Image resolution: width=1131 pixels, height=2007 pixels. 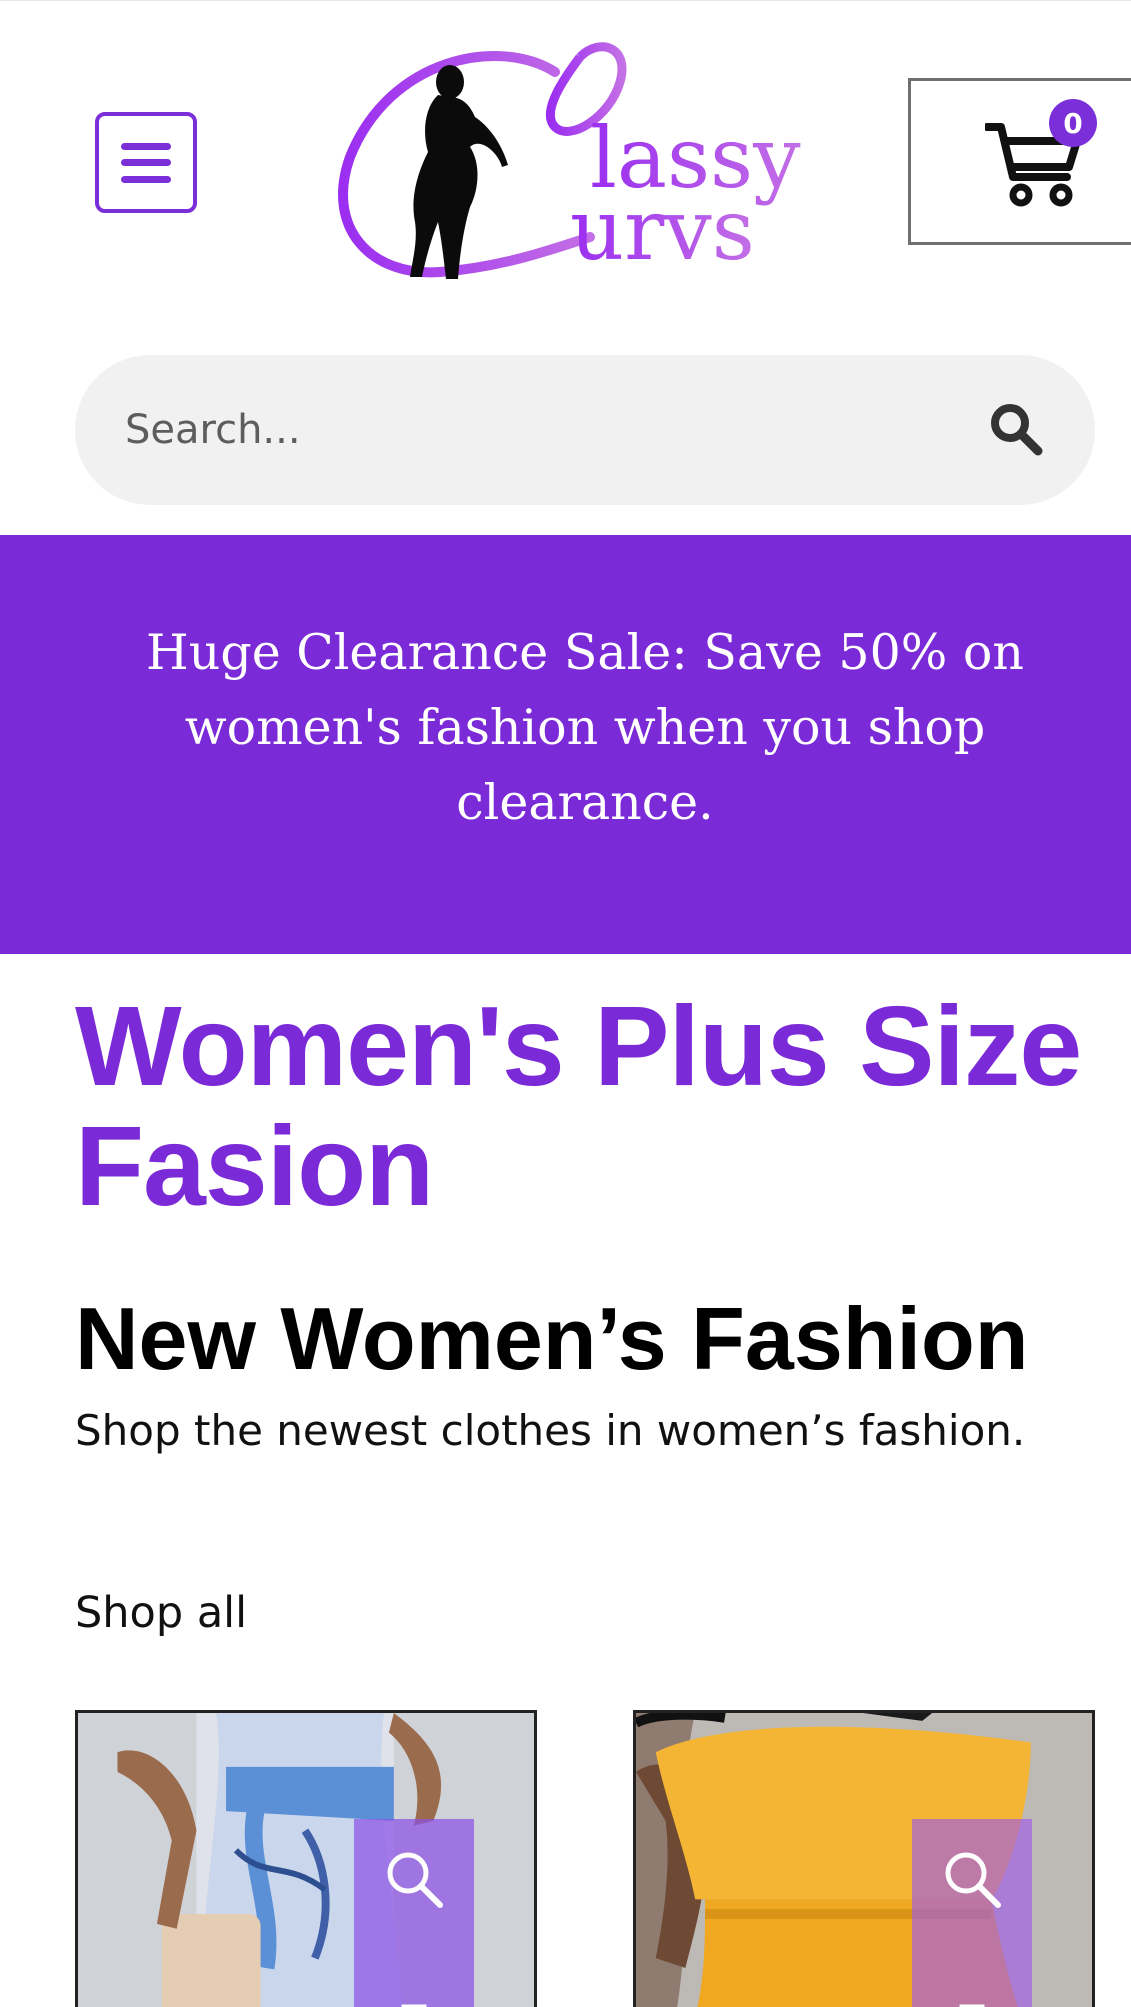 What do you see at coordinates (585, 162) in the screenshot?
I see `logo: lassy urvs` at bounding box center [585, 162].